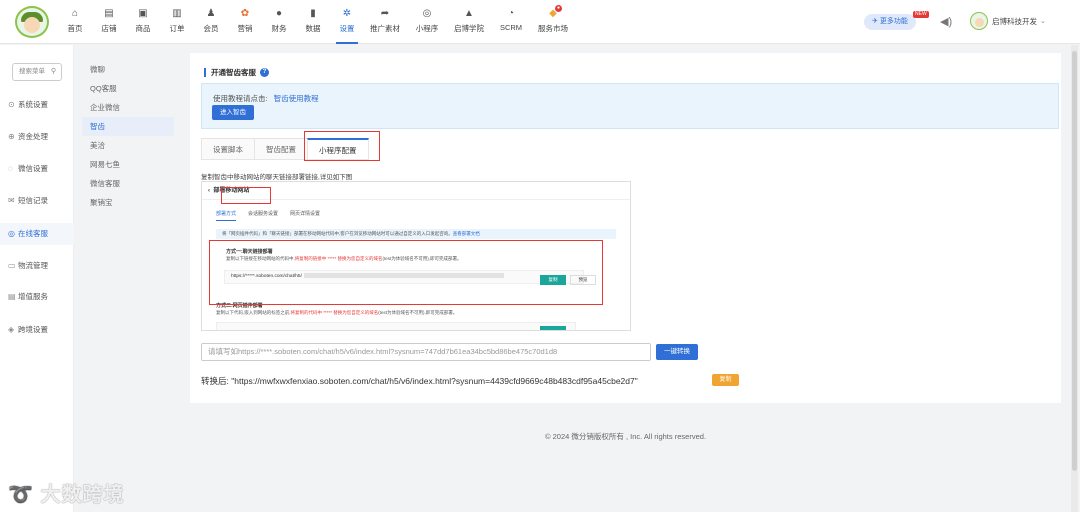 This screenshot has height=512, width=1080. I want to click on diamond-icon: ◆, so click(553, 13).